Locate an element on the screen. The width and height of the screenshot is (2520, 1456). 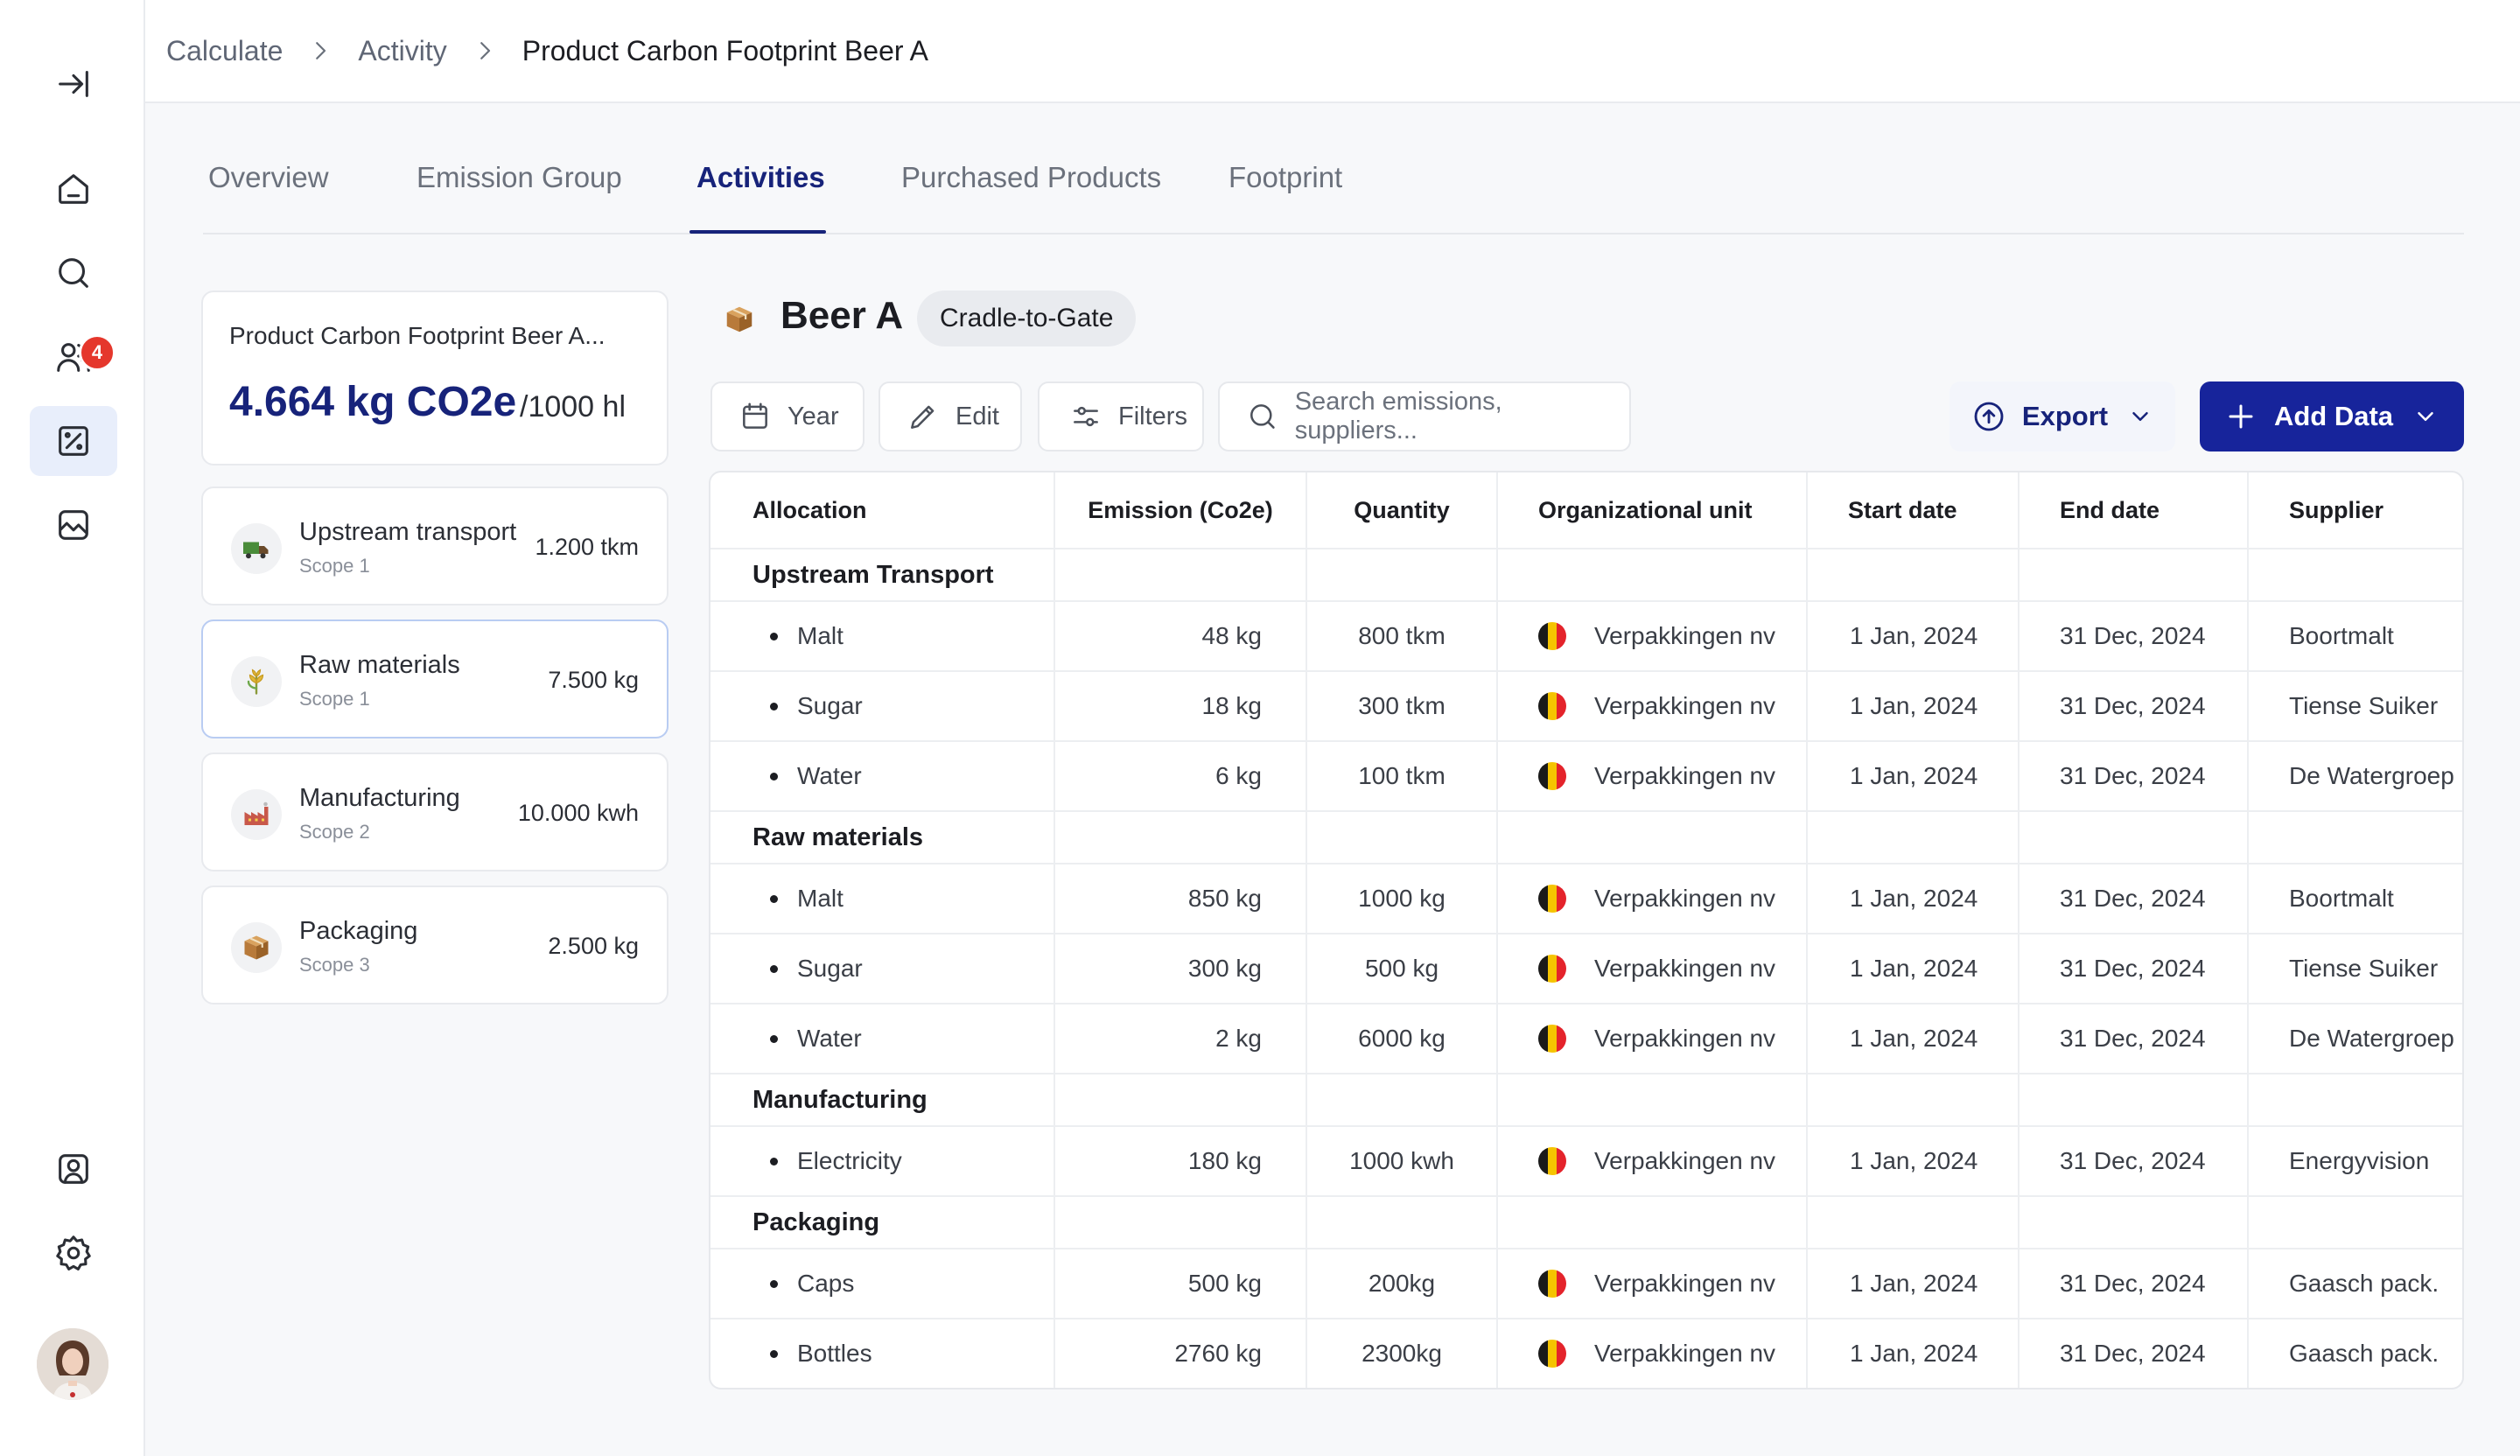
supplier-cell: Boortmalt is located at coordinates (2341, 898).